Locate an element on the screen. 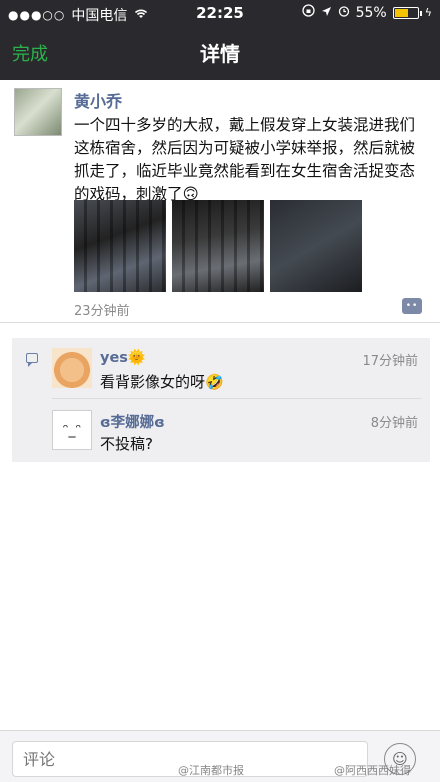 The height and width of the screenshot is (782, 440). commenter-avatar is located at coordinates (72, 368).